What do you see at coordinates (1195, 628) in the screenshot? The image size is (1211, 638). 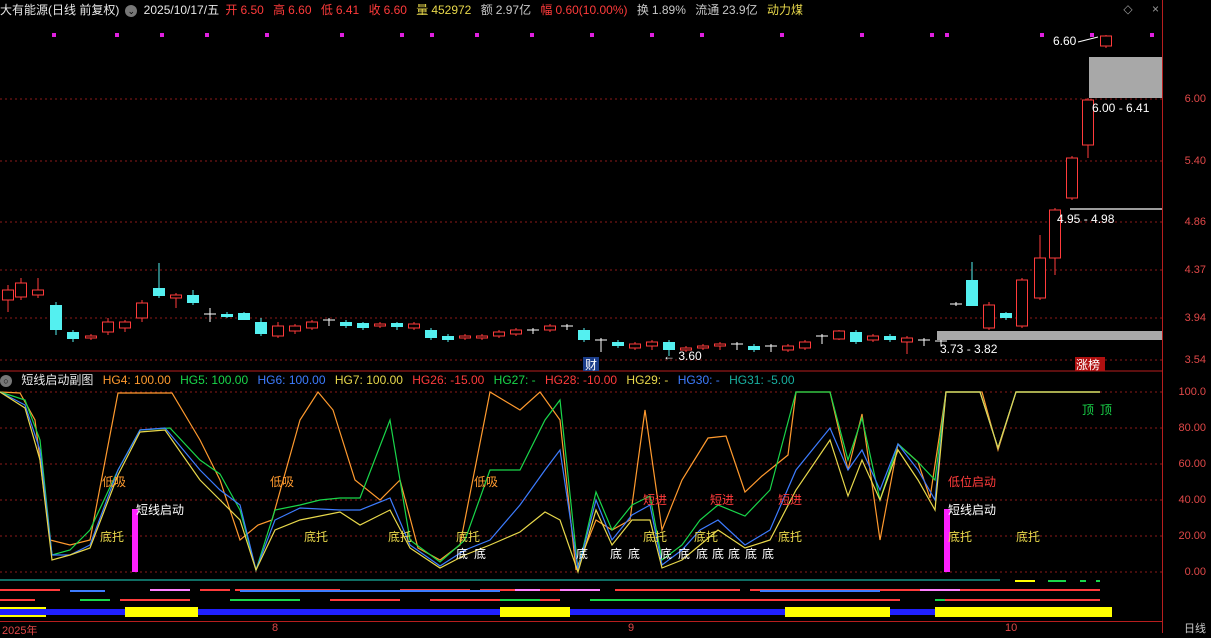 I see `period-label: 日线` at bounding box center [1195, 628].